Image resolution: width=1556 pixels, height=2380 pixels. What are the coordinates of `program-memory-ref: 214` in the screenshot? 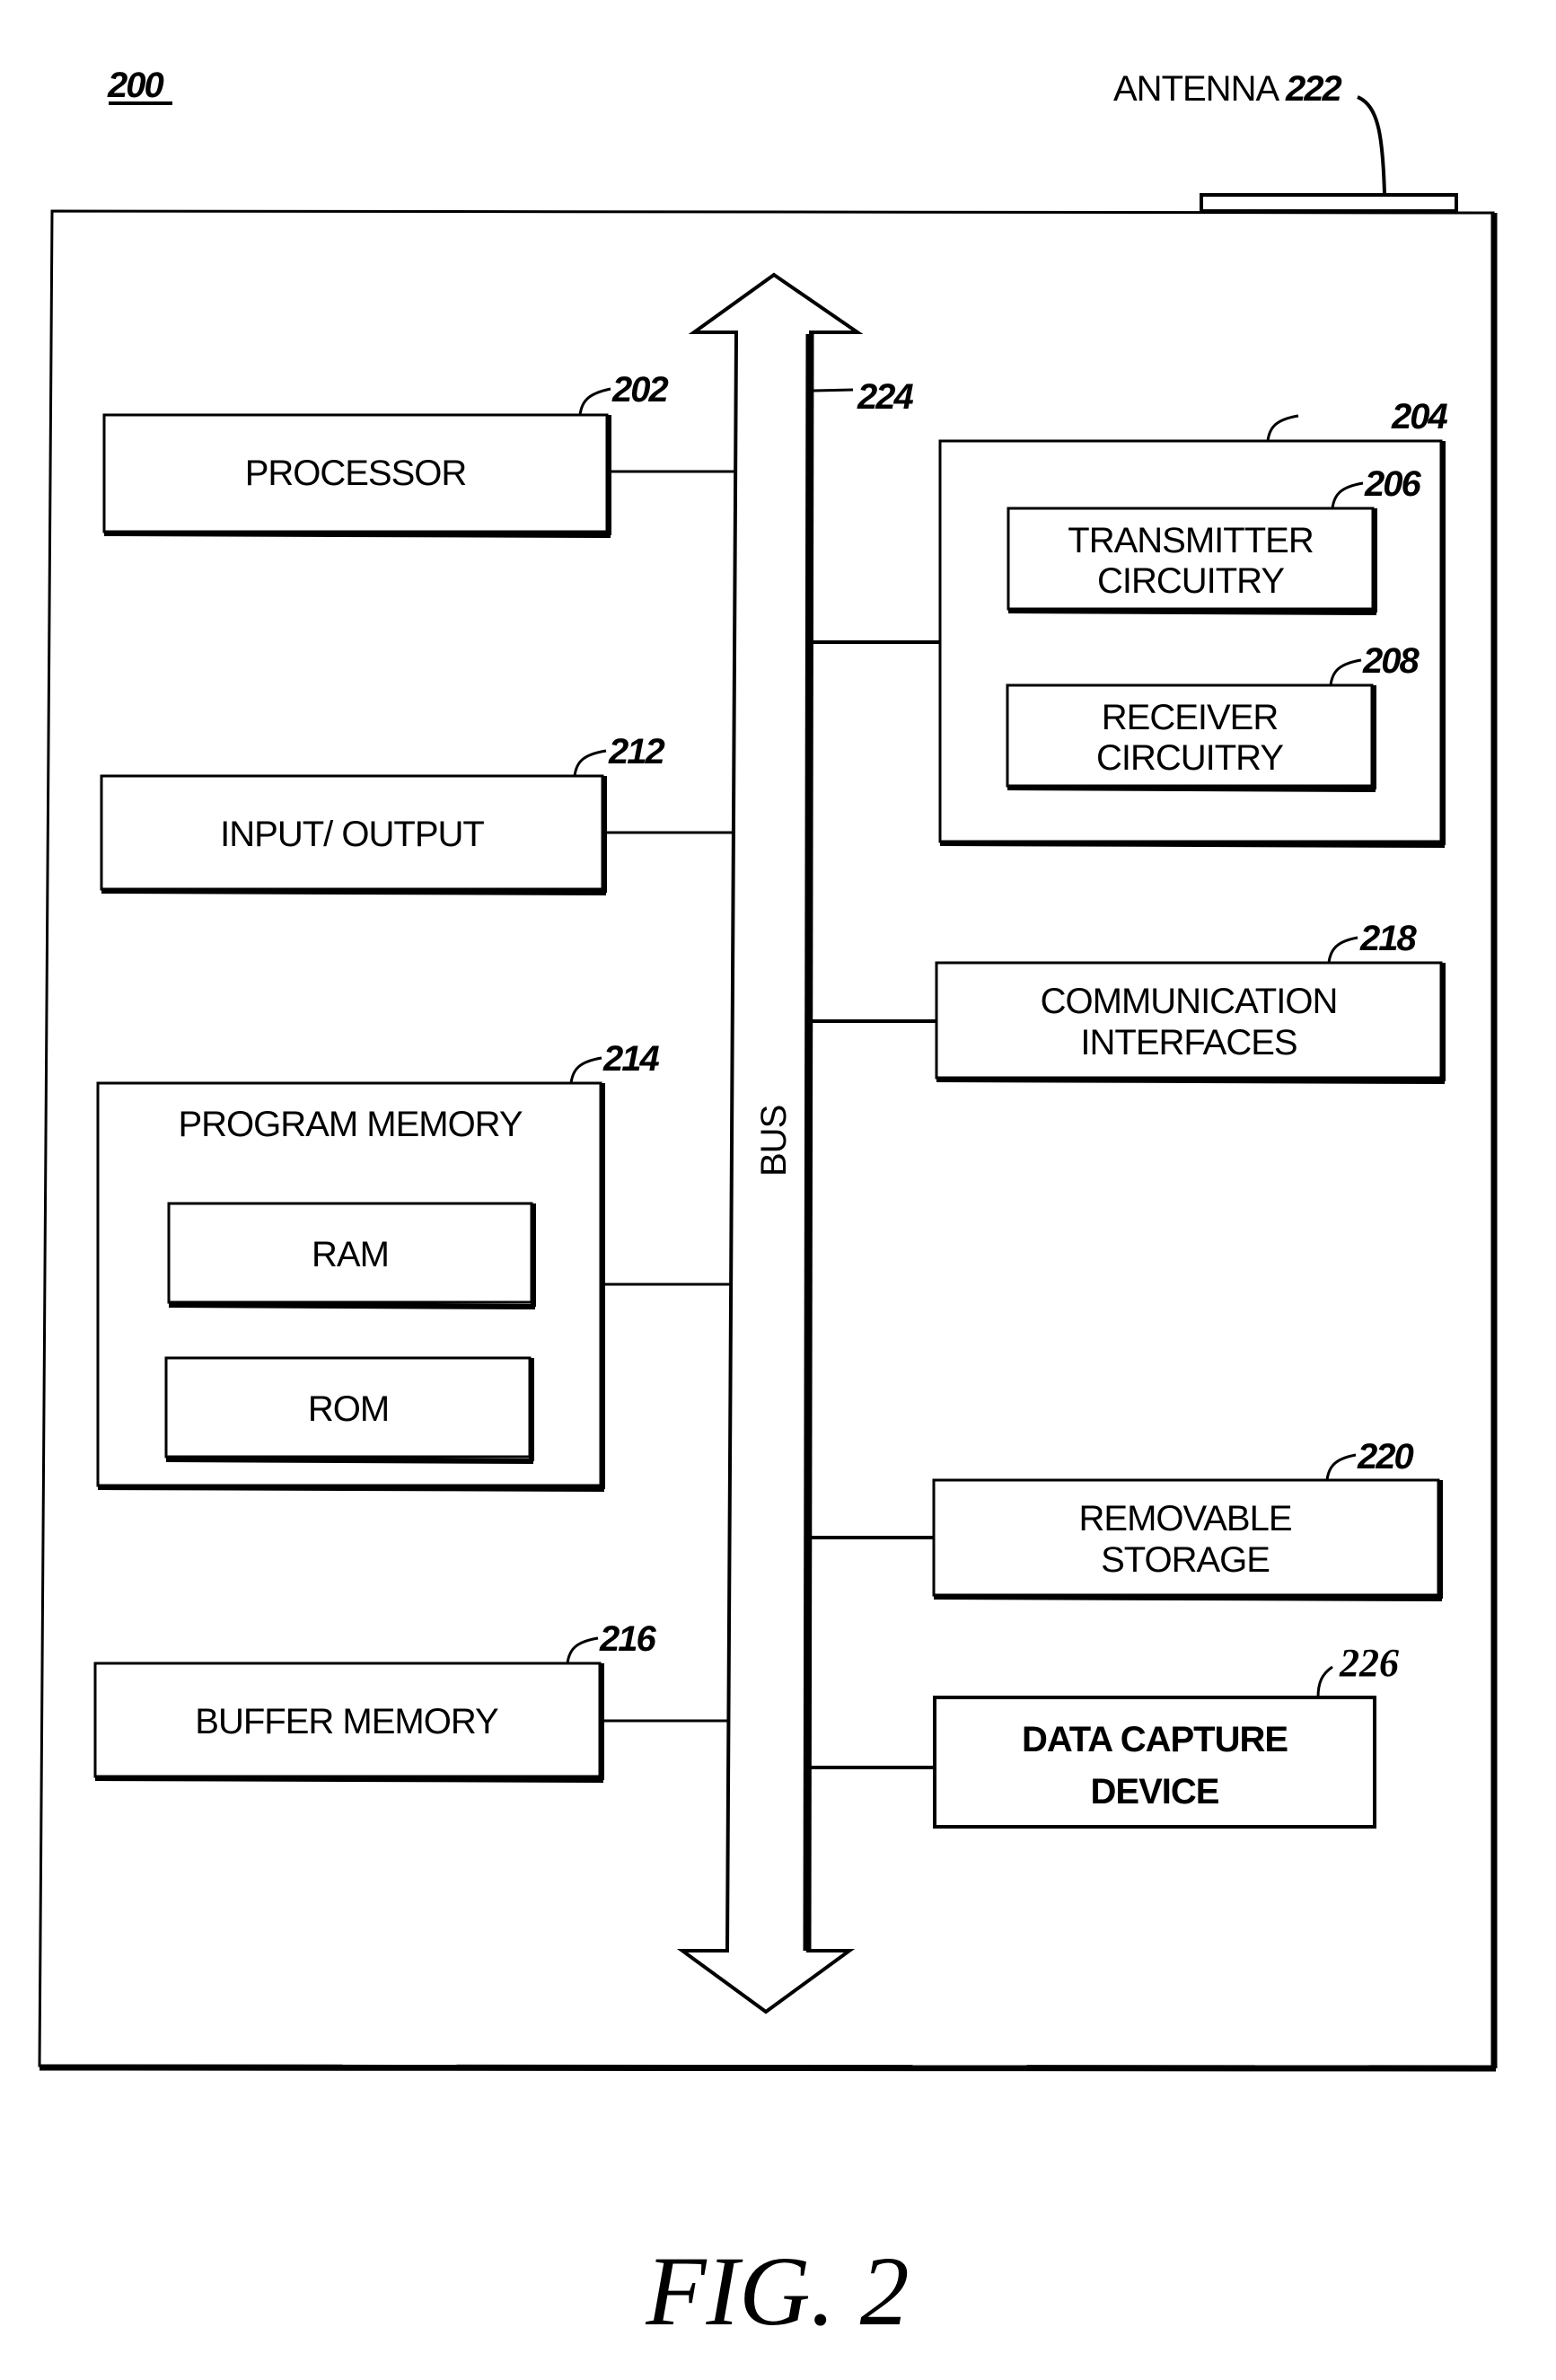 It's located at (630, 1059).